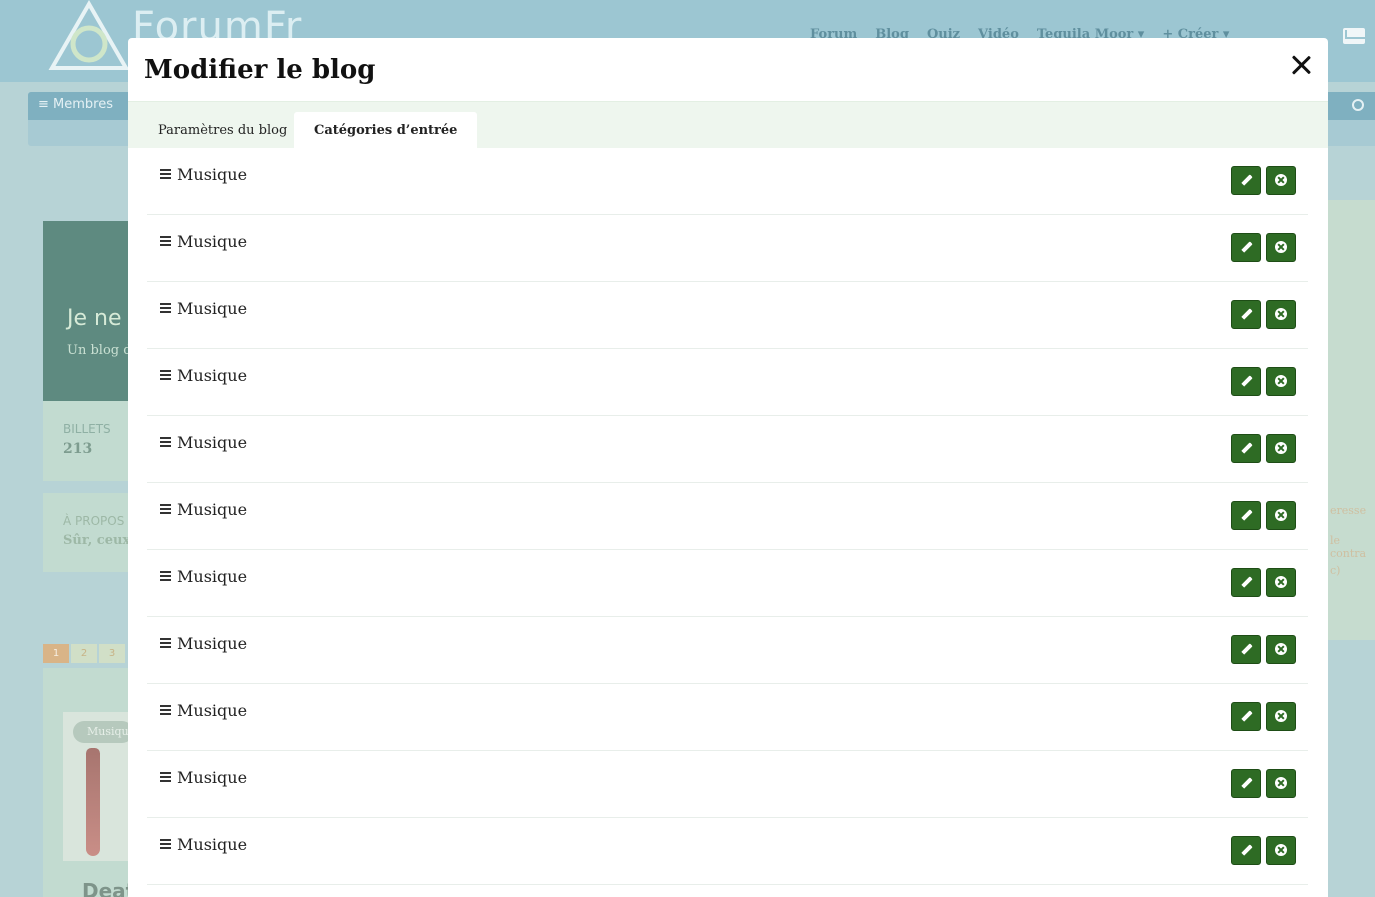 The height and width of the screenshot is (897, 1375). What do you see at coordinates (104, 732) in the screenshot?
I see `post-tag: Musique` at bounding box center [104, 732].